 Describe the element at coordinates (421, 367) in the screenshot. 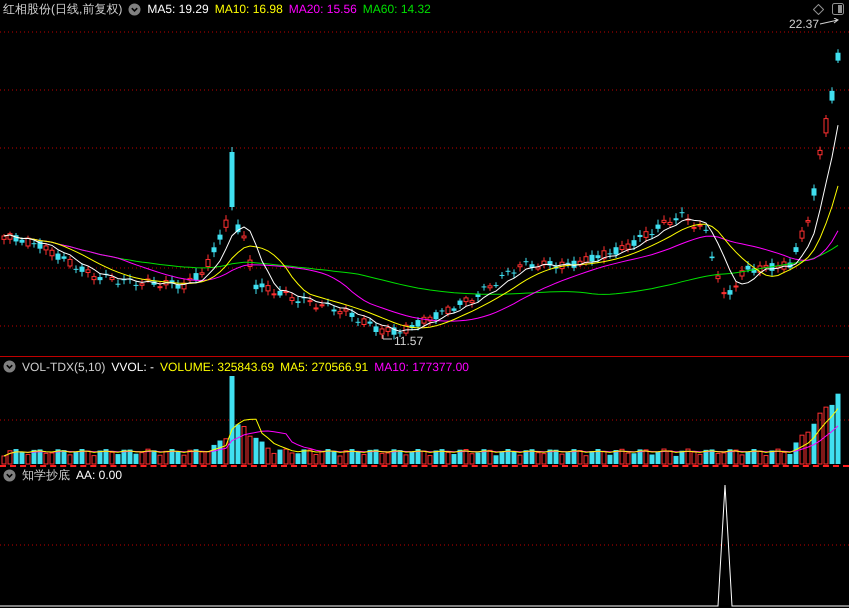

I see `indicator-value: MA10: 177377.00` at that location.